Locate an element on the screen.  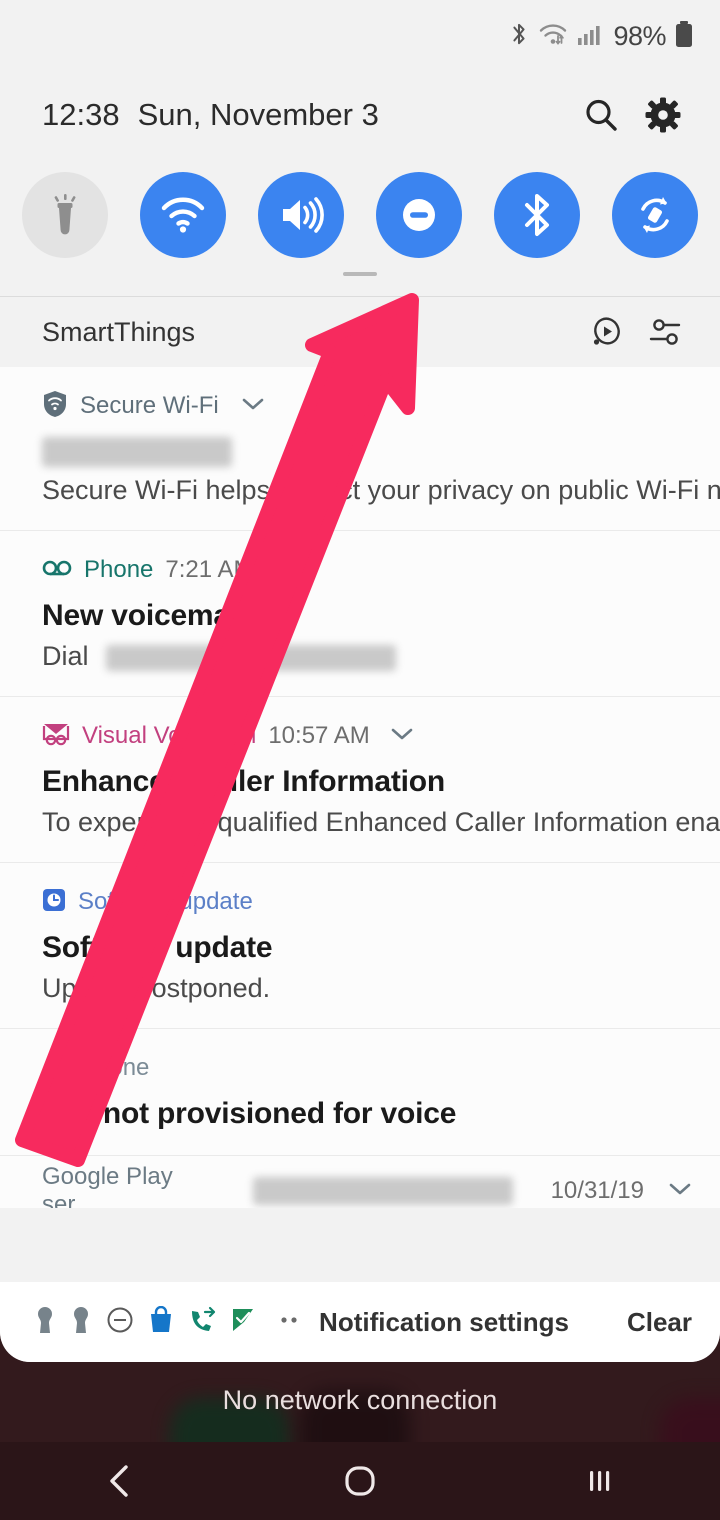
redacted-text is located at coordinates (382, 1191).